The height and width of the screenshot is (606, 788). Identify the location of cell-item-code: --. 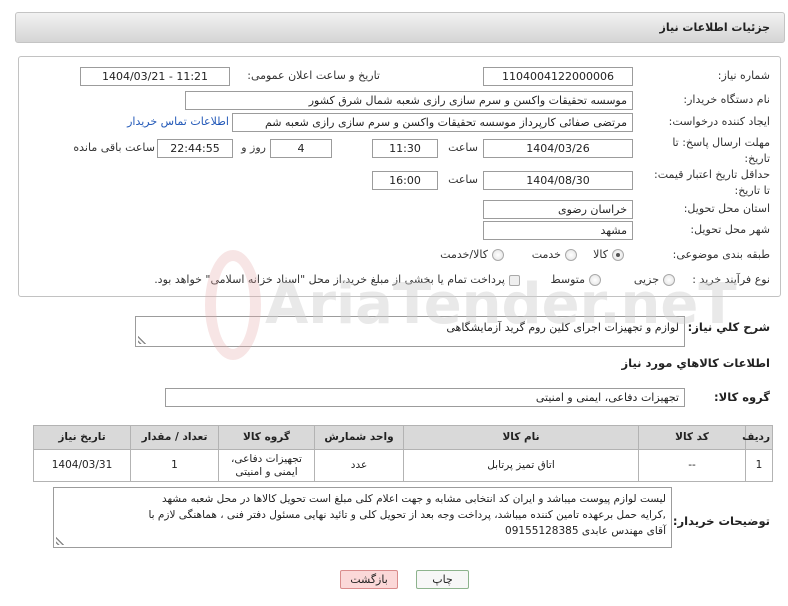
(692, 465).